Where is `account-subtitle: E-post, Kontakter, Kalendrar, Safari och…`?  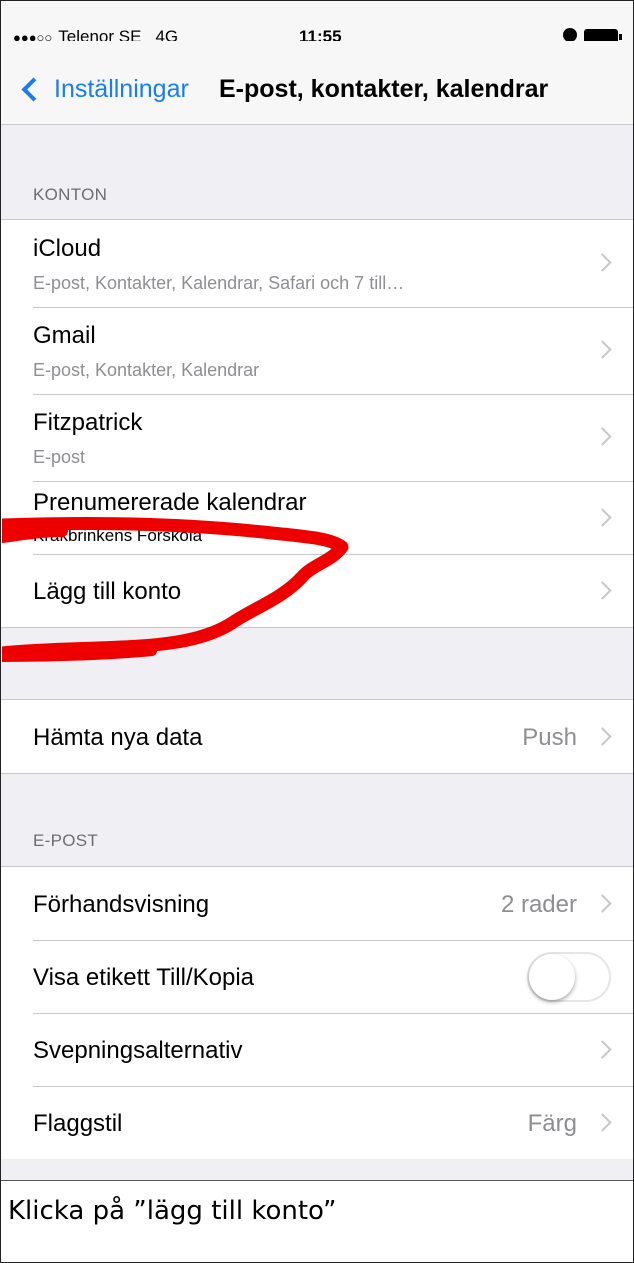 account-subtitle: E-post, Kontakter, Kalendrar, Safari och… is located at coordinates (219, 283).